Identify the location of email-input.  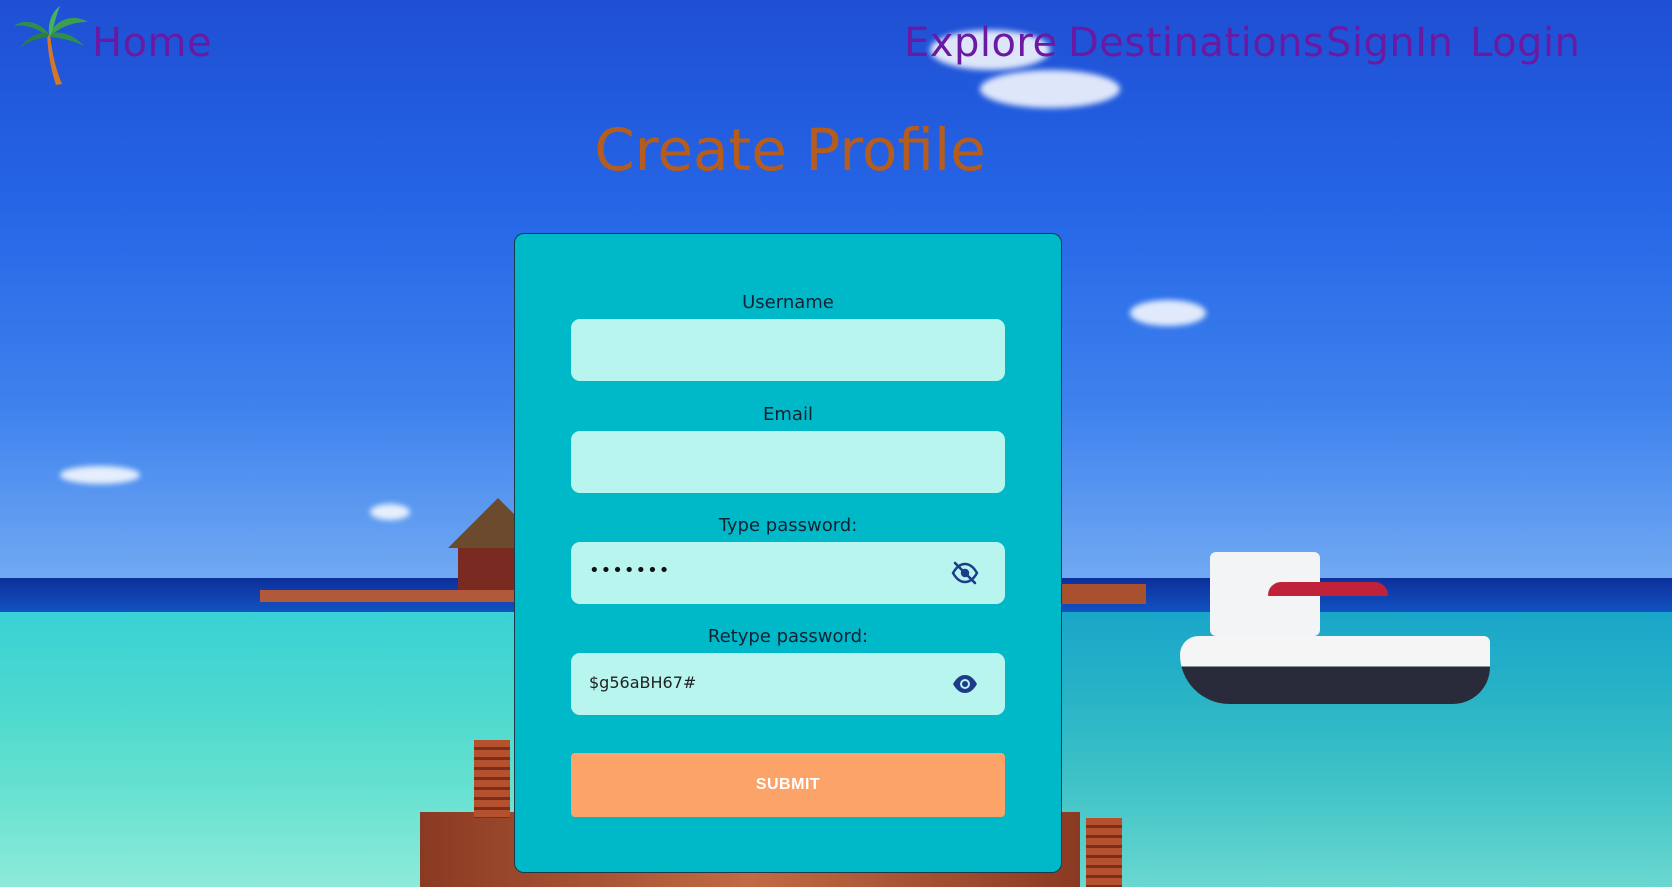
(788, 462).